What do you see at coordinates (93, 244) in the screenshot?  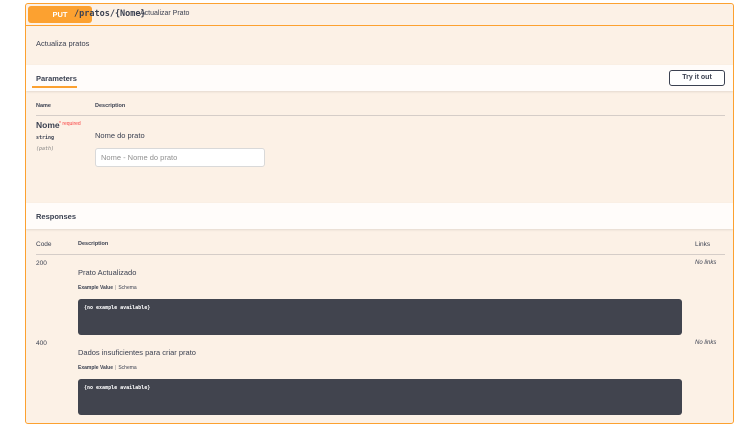 I see `response-description-column-header: Description` at bounding box center [93, 244].